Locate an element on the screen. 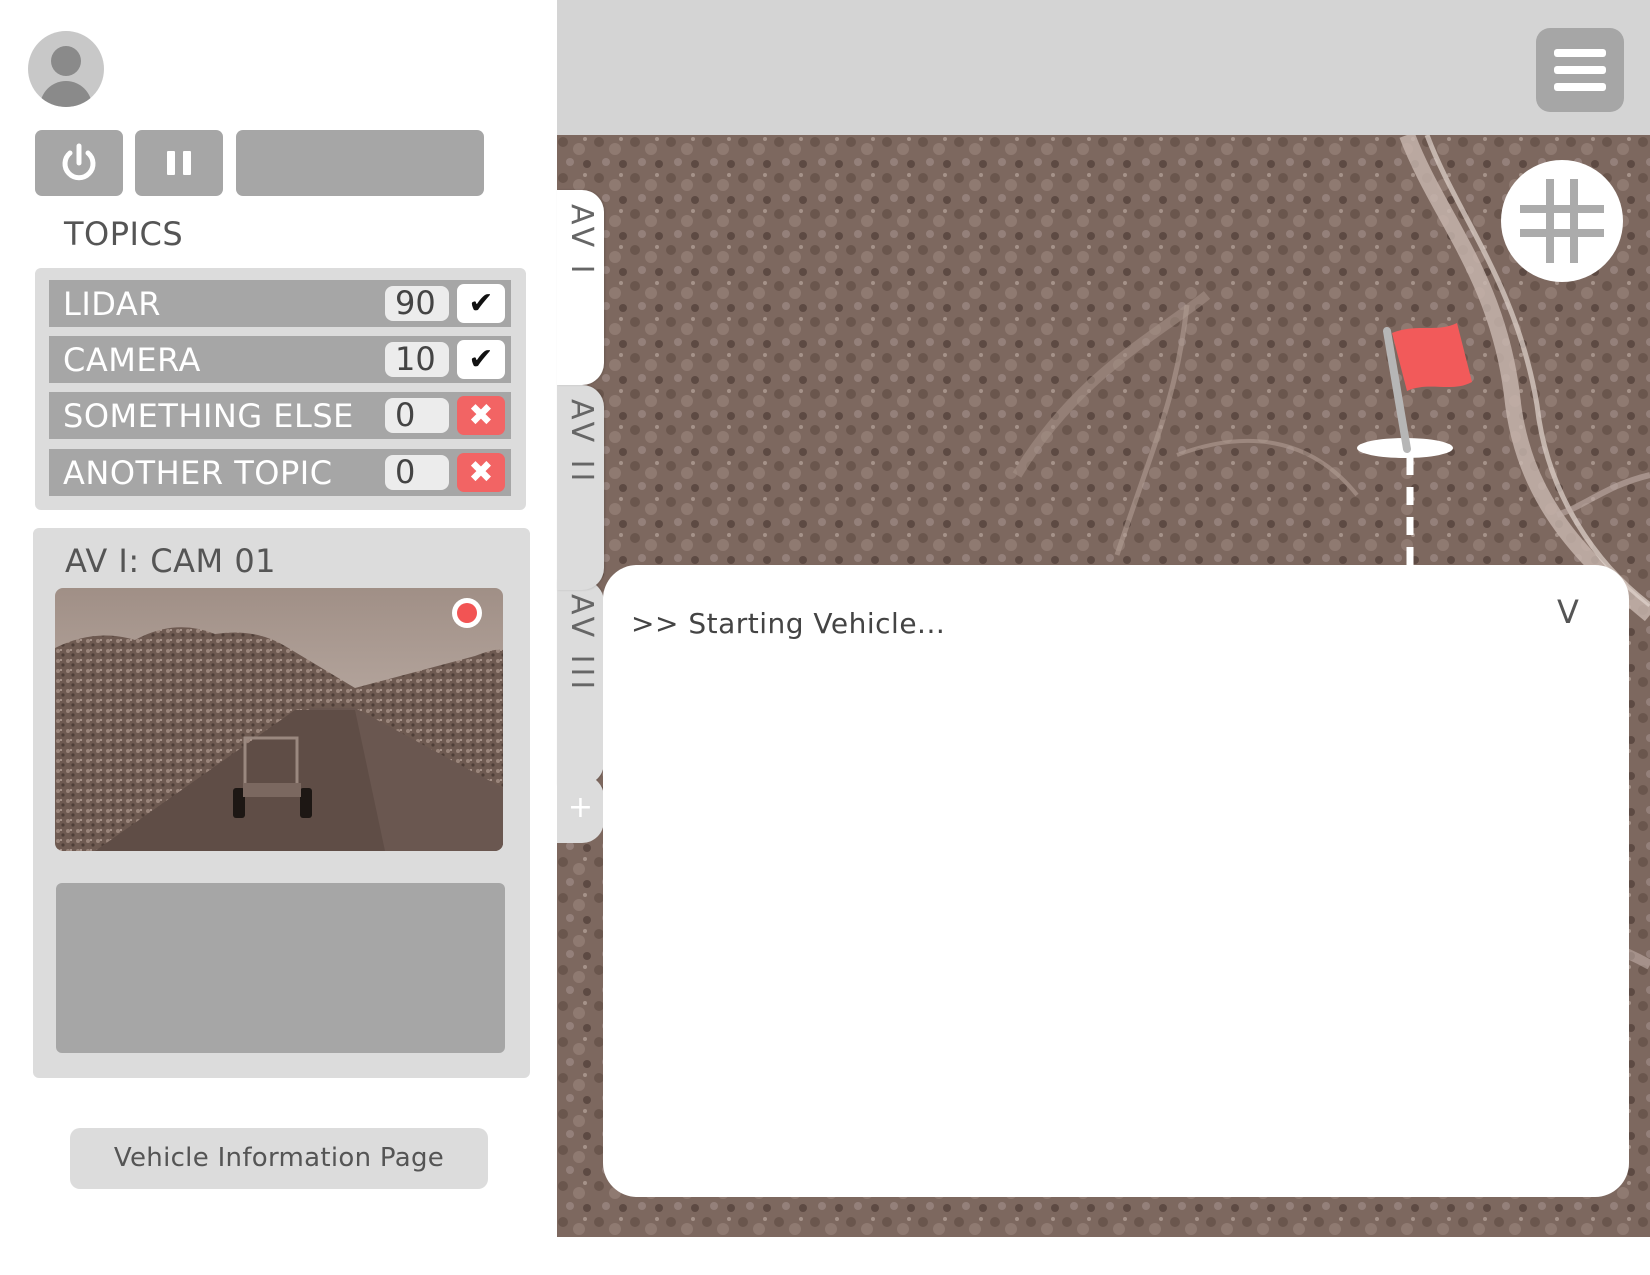  camera-panel: AV I: CAM 01 is located at coordinates (281, 803).